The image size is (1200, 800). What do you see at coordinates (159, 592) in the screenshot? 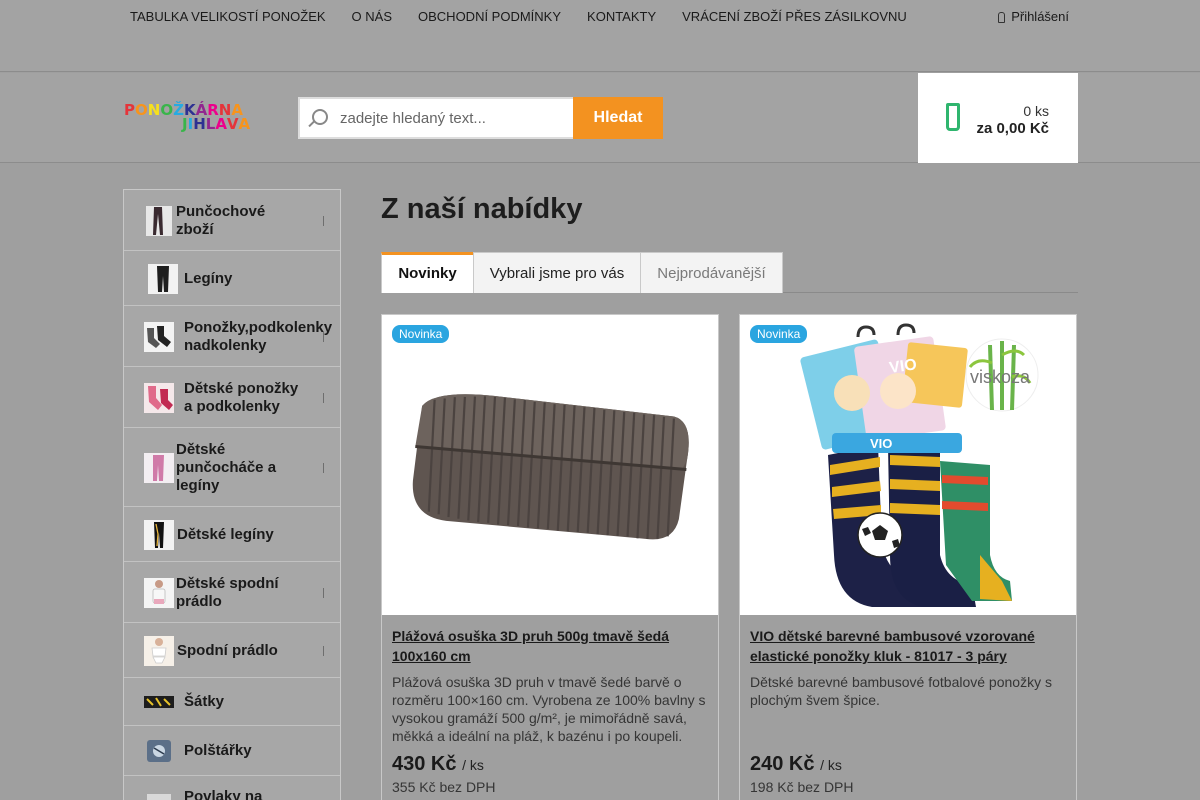
I see `kids-underwear-icon` at bounding box center [159, 592].